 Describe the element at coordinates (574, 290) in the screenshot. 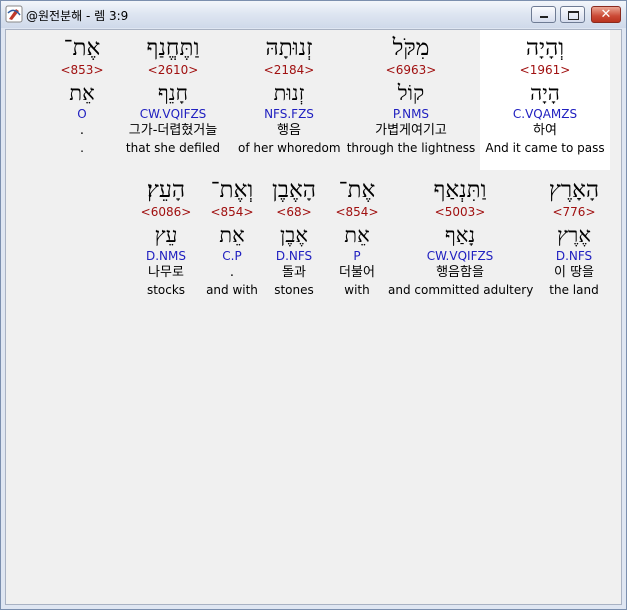

I see `english-gloss: the land` at that location.